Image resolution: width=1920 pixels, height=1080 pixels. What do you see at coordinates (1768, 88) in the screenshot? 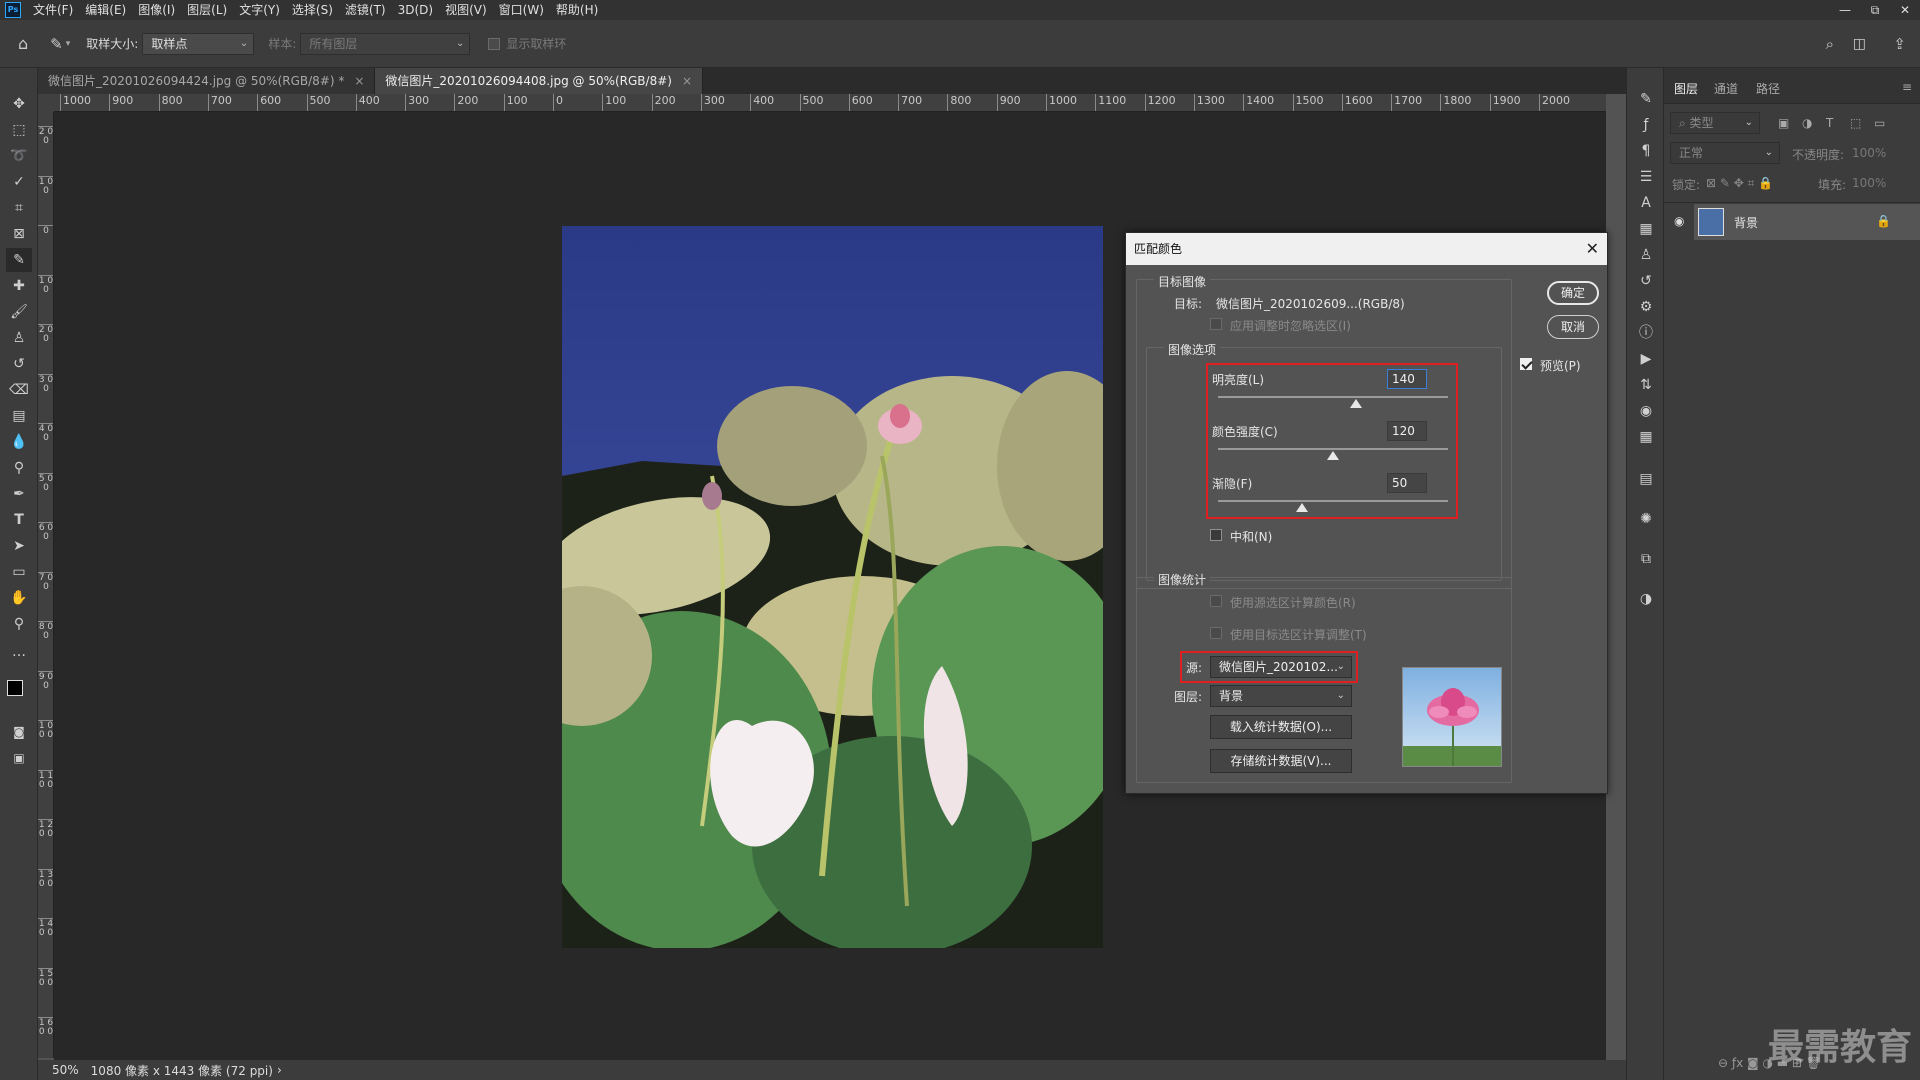
I see `tab-paths: 路径` at bounding box center [1768, 88].